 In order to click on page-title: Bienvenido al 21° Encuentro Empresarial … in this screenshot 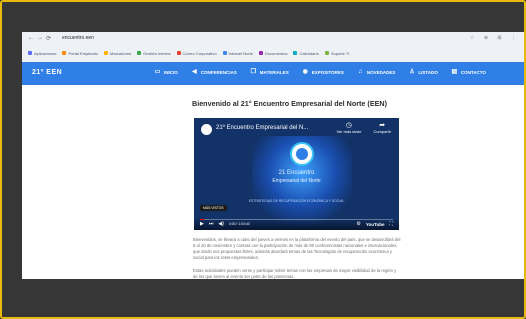, I will do `click(289, 103)`.